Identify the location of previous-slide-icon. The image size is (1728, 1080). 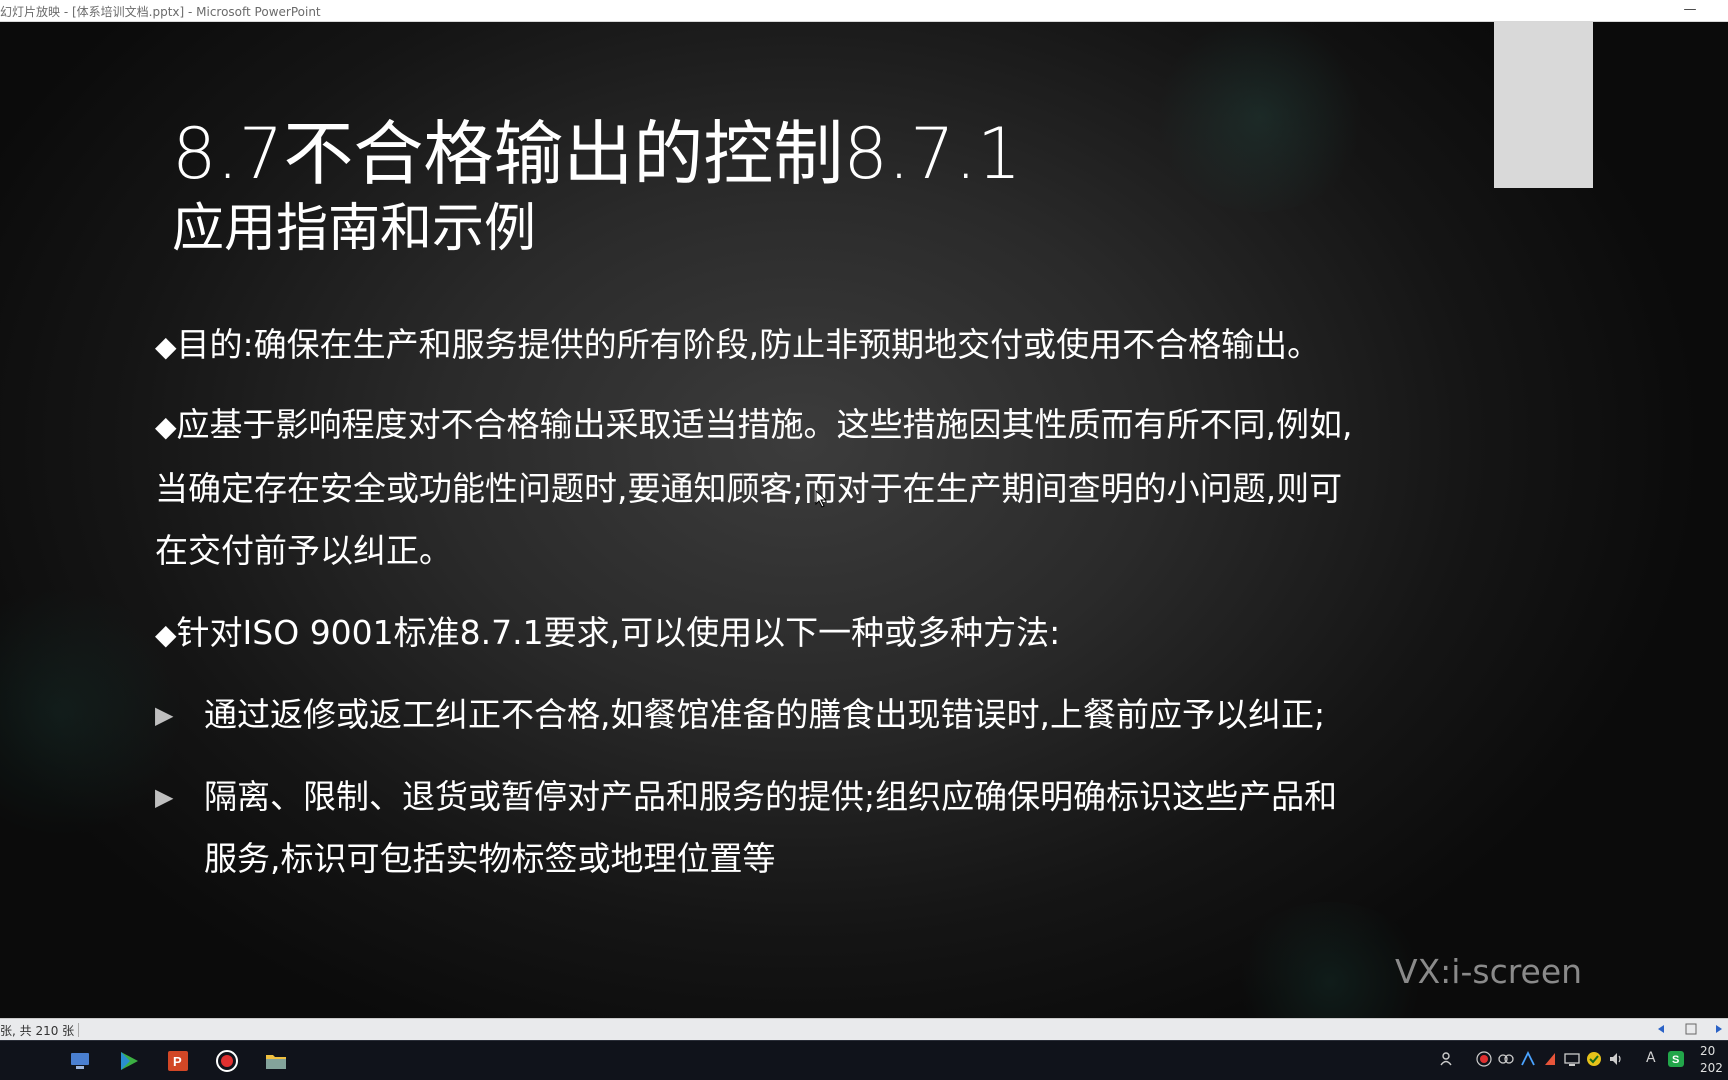
(1661, 1029).